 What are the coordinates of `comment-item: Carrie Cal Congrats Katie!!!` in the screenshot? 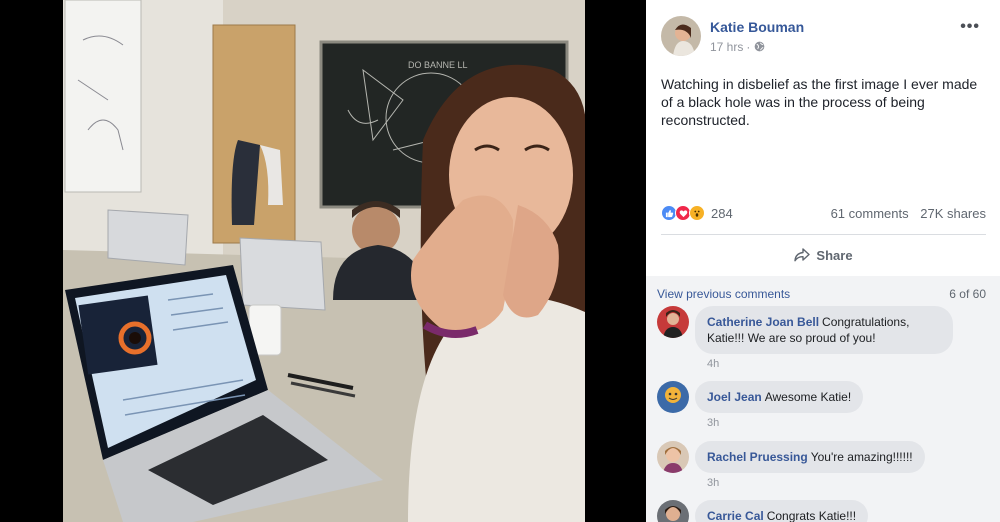 It's located at (763, 511).